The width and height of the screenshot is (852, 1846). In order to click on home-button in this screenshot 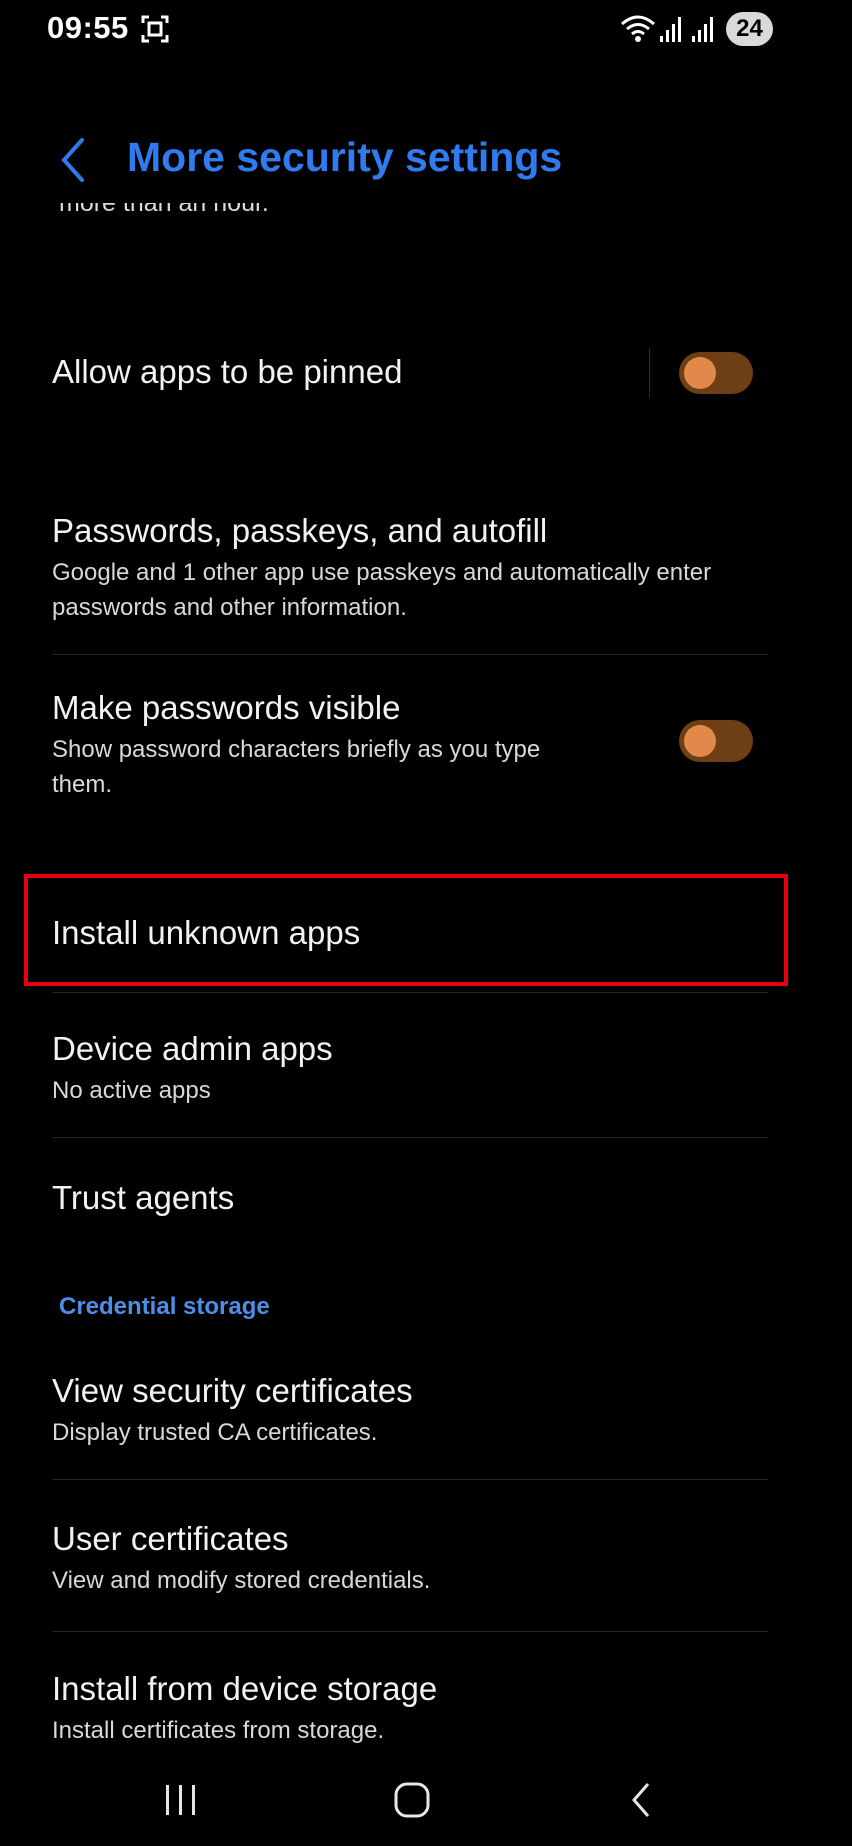, I will do `click(412, 1800)`.